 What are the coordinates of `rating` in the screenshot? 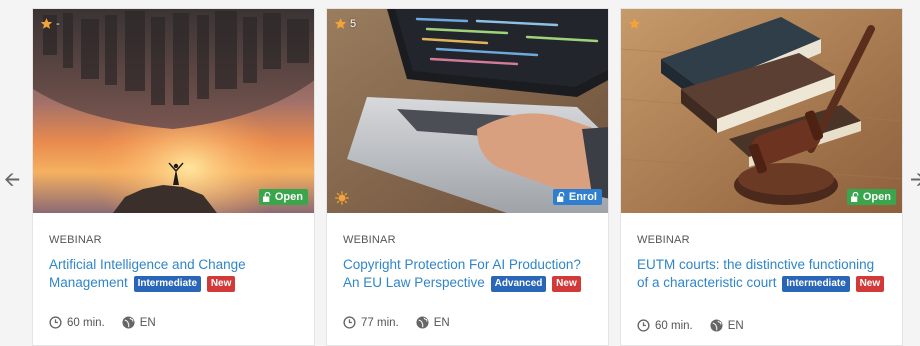 It's located at (636, 23).